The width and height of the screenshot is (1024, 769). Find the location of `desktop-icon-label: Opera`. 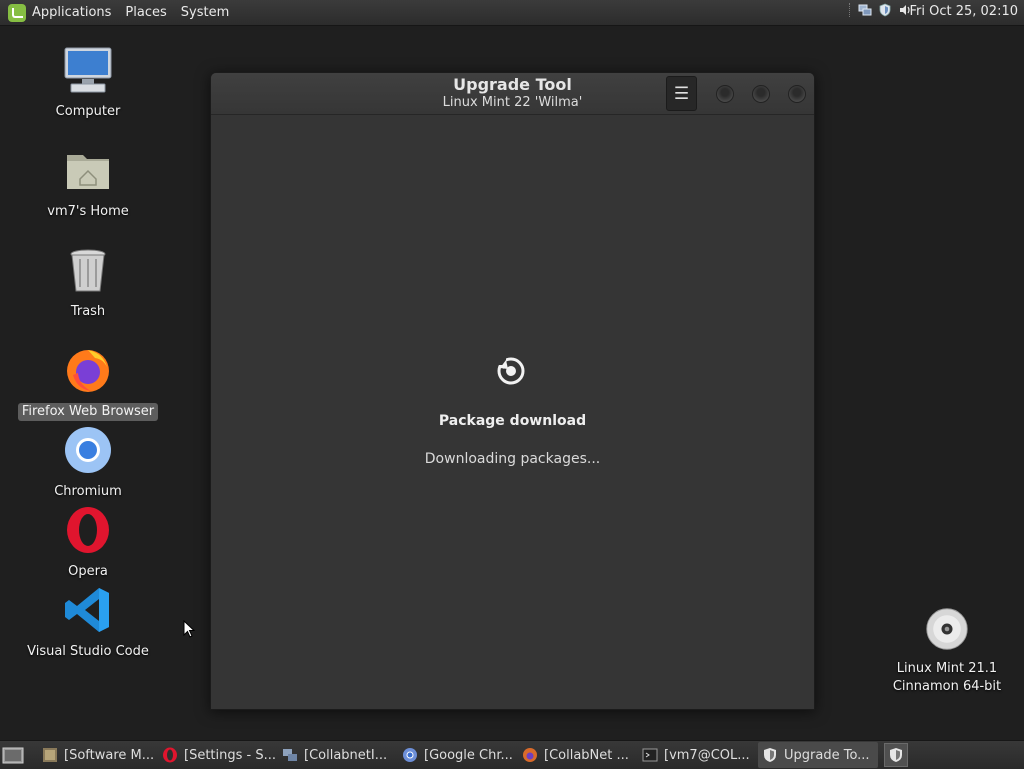

desktop-icon-label: Opera is located at coordinates (88, 571).